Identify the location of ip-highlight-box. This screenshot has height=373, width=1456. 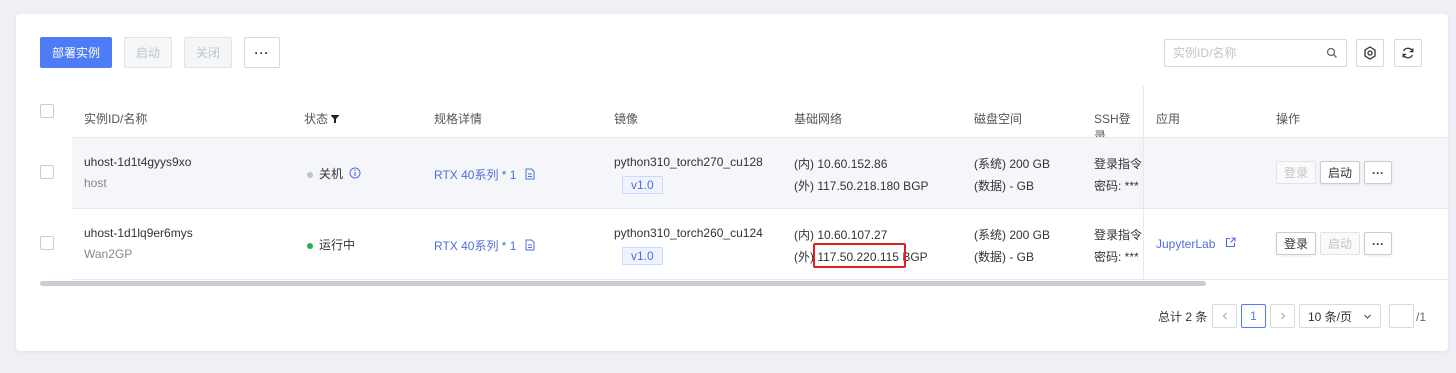
(859, 255).